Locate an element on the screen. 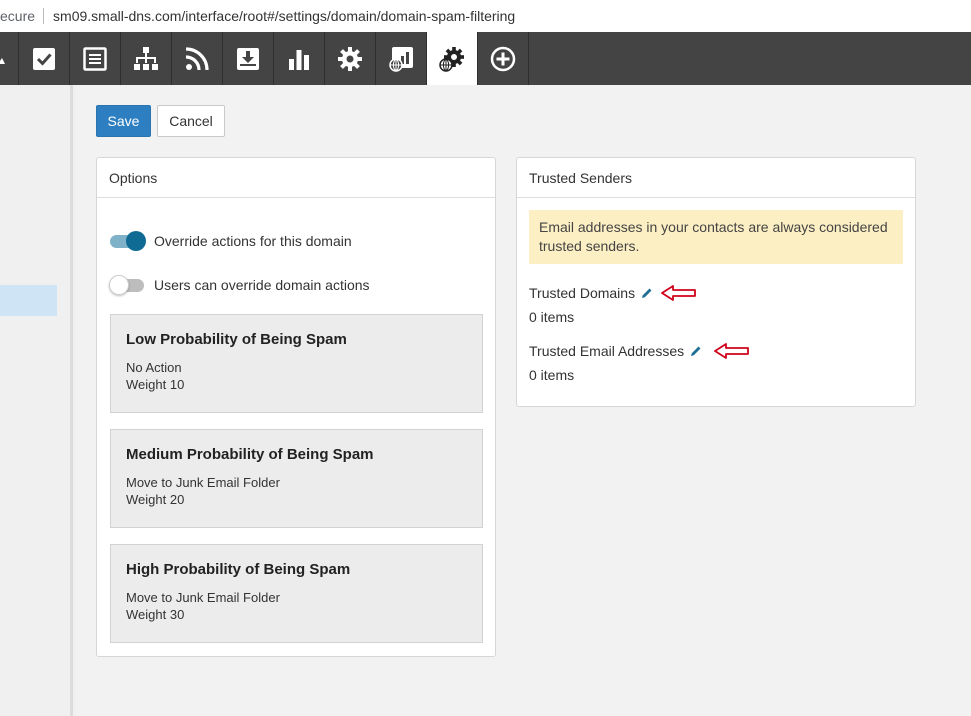 The height and width of the screenshot is (716, 971). toolbar-rss-button is located at coordinates (197, 58).